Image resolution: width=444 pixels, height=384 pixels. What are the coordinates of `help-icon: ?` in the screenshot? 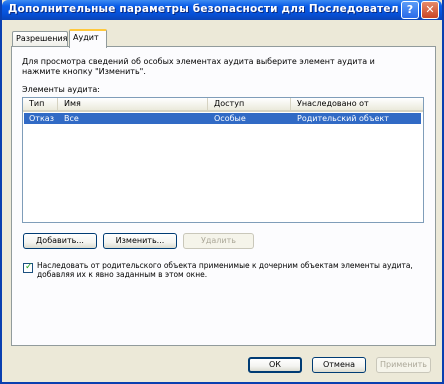 It's located at (410, 9).